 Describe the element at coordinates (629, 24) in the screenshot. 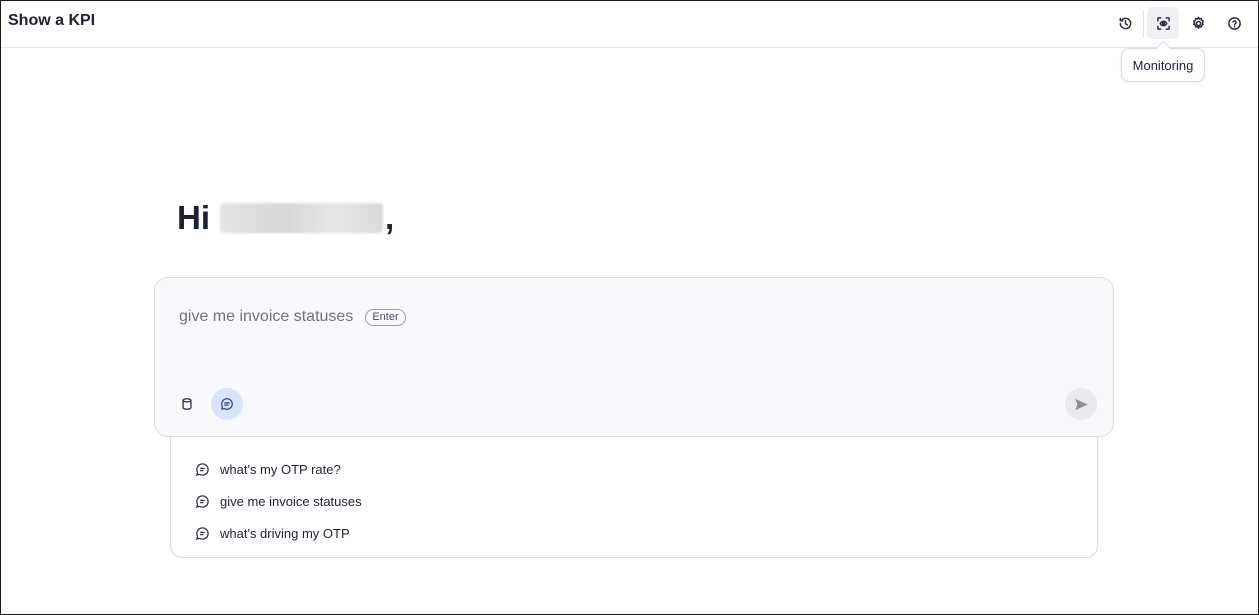

I see `app-header: Show a KPI` at that location.